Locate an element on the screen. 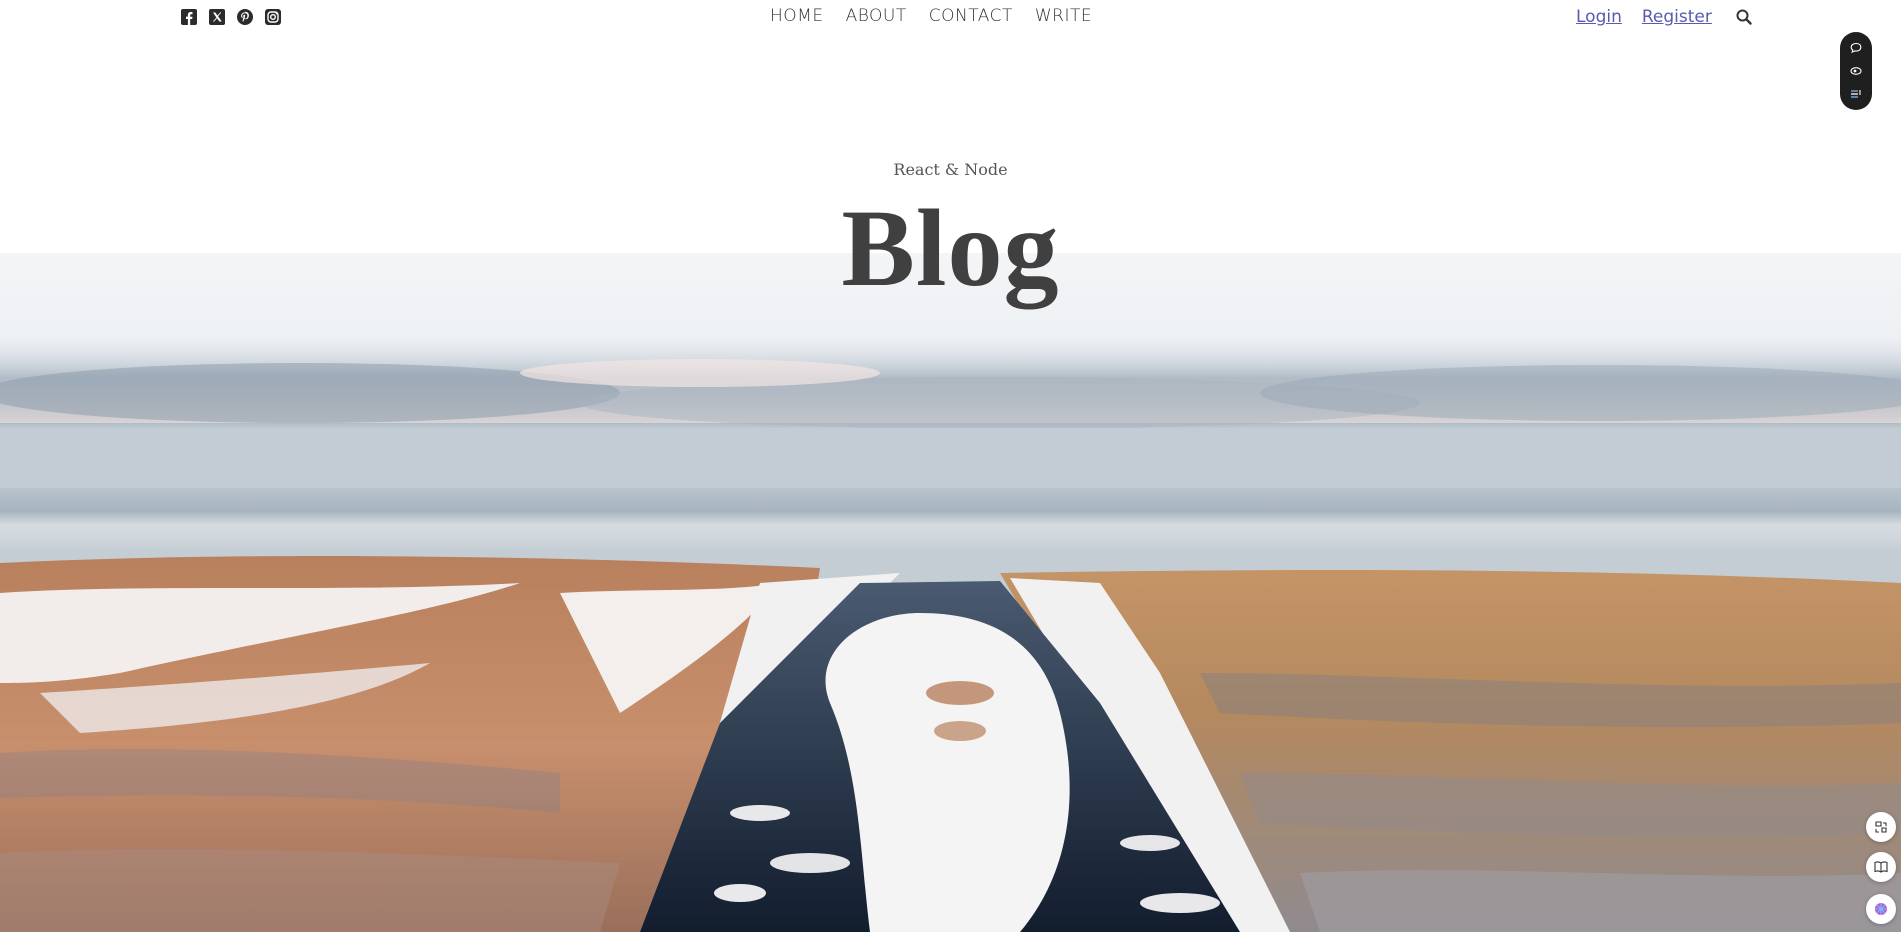 This screenshot has width=1901, height=932. main-nav: HOME ABOUT CONTACT WRITE is located at coordinates (931, 16).